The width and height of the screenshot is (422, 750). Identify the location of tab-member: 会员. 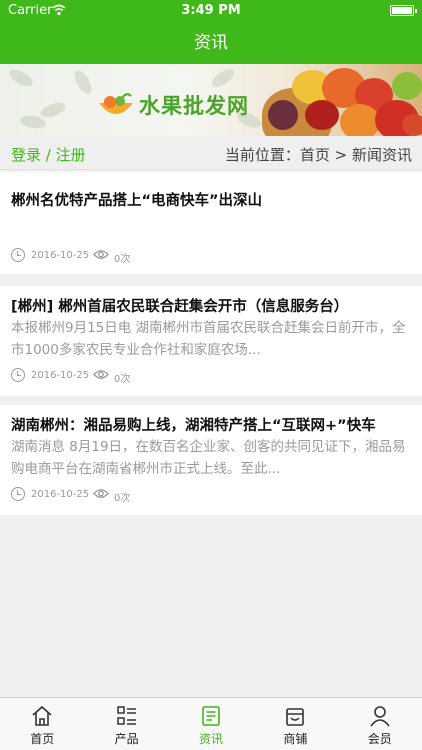
(380, 724).